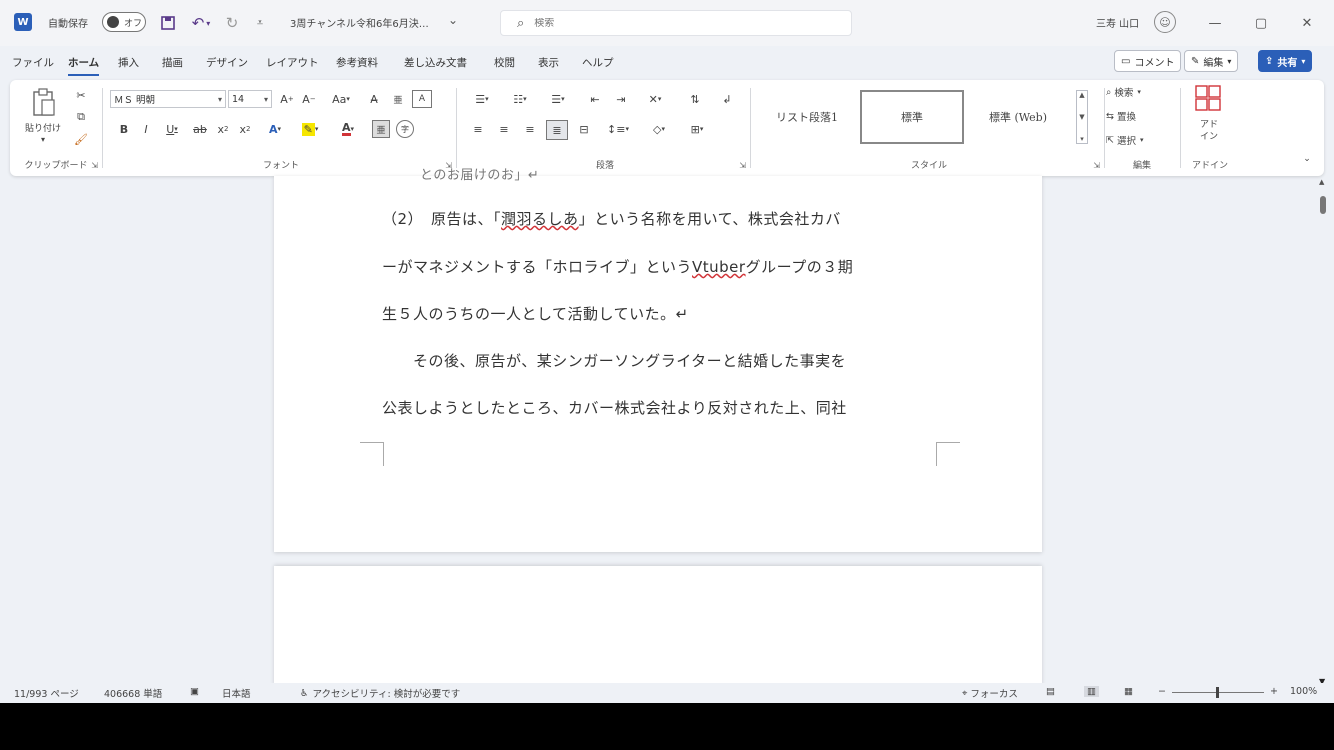 The height and width of the screenshot is (750, 1334). What do you see at coordinates (548, 62) in the screenshot?
I see `tab-view: 表示` at bounding box center [548, 62].